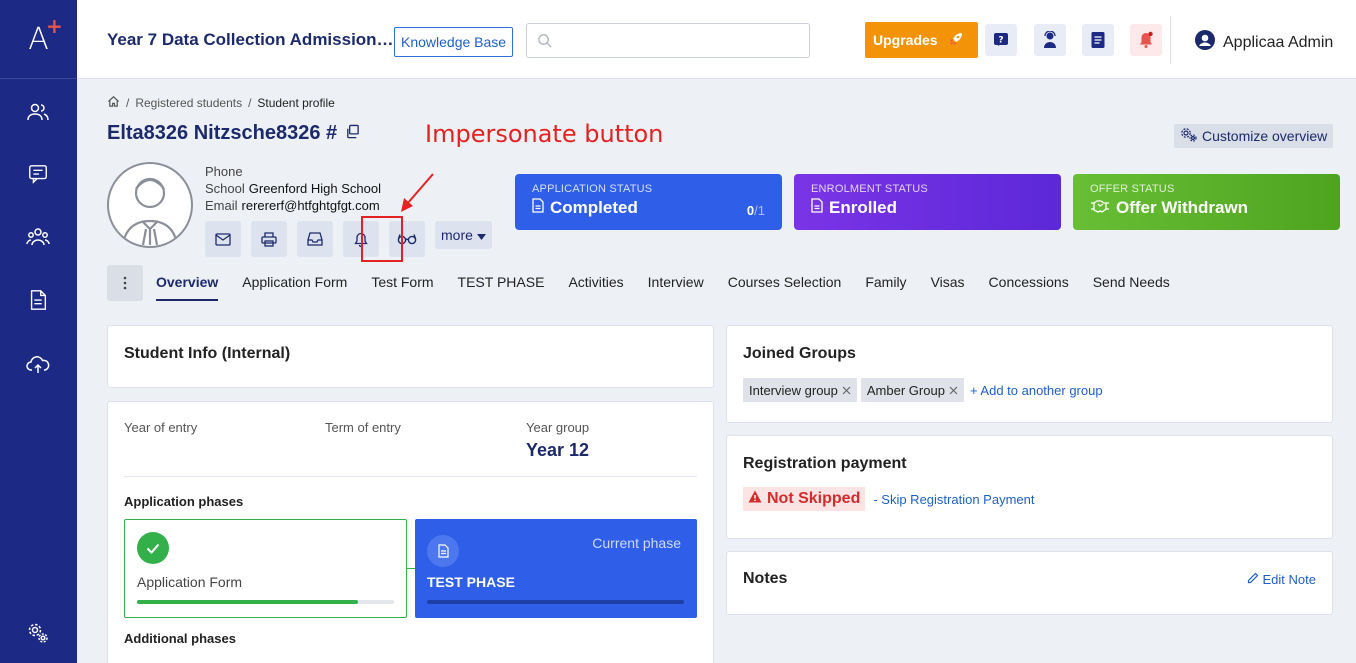 The height and width of the screenshot is (663, 1356). What do you see at coordinates (1131, 283) in the screenshot?
I see `tab-send-needs: Send Needs` at bounding box center [1131, 283].